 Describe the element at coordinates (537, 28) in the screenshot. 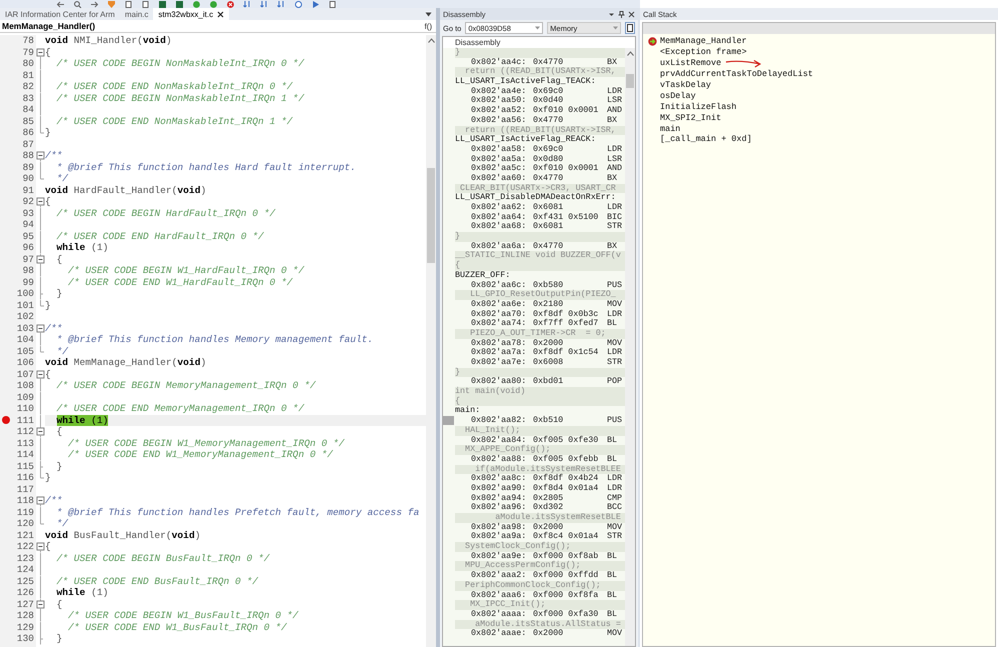

I see `caret-icon` at that location.